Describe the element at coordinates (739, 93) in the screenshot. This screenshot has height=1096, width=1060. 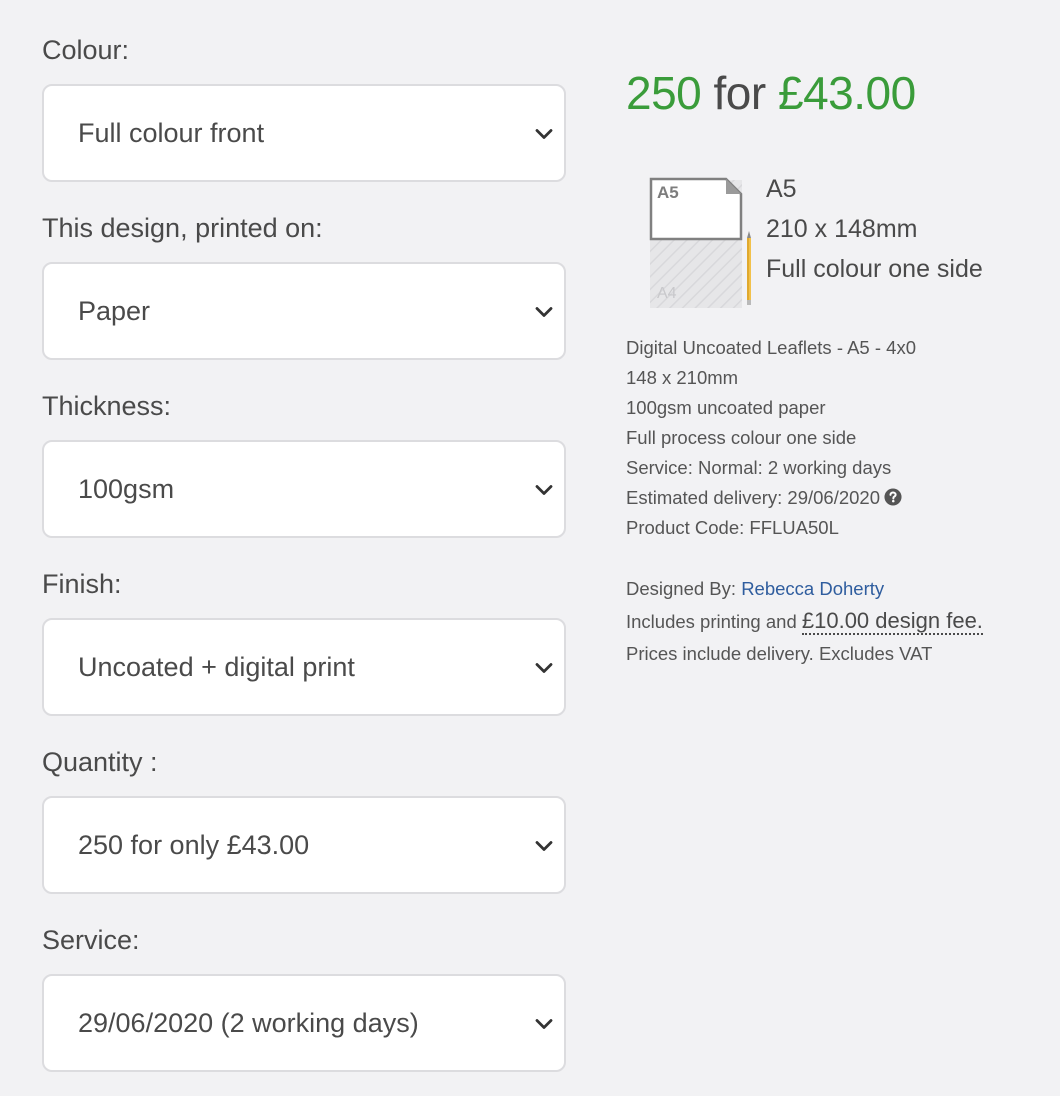
I see `headline-for: for` at that location.